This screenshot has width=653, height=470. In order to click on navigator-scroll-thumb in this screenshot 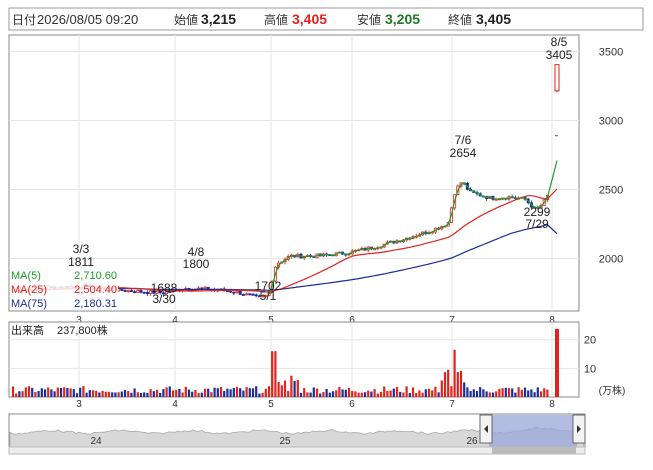, I will do `click(534, 450)`.